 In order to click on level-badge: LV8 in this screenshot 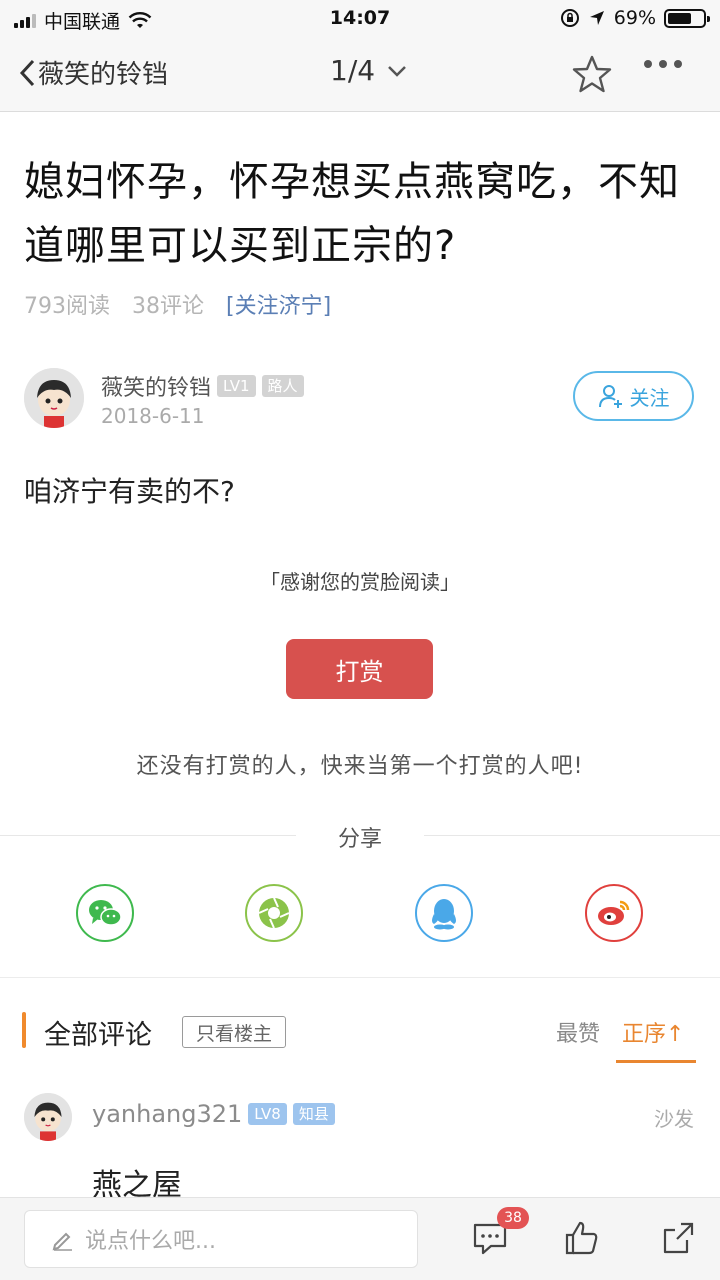, I will do `click(267, 1114)`.